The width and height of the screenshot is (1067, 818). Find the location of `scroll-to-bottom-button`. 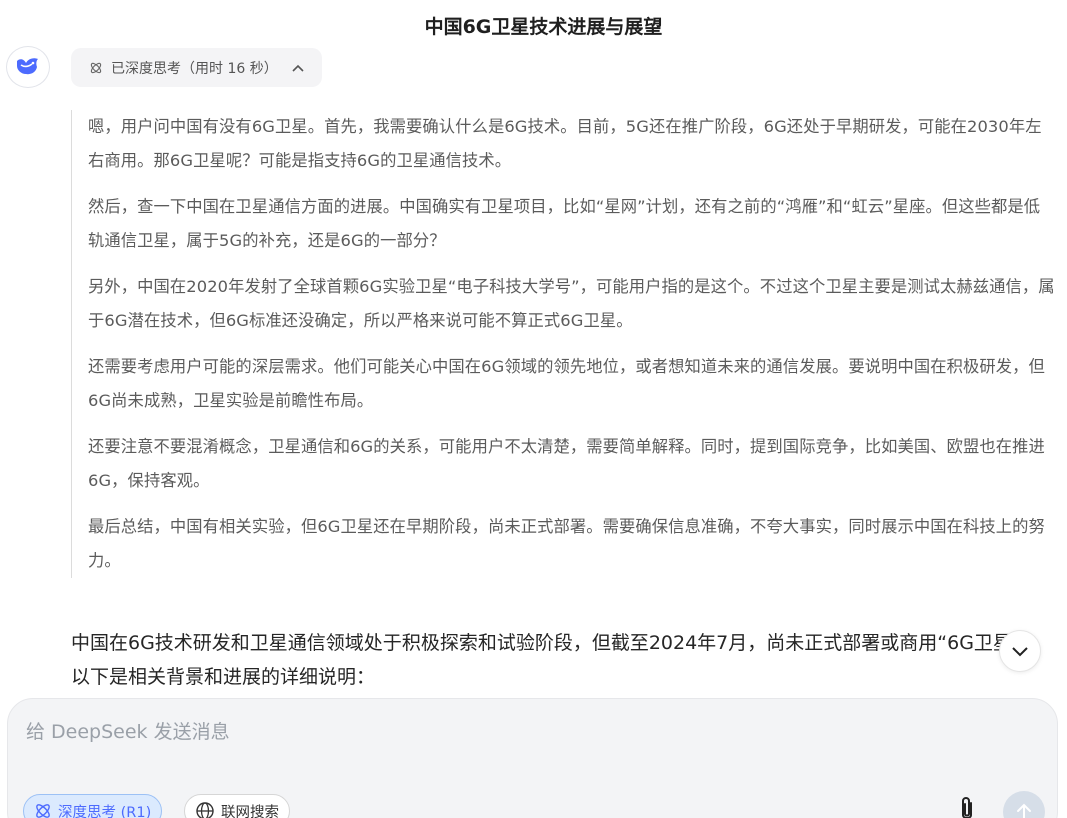

scroll-to-bottom-button is located at coordinates (1020, 651).